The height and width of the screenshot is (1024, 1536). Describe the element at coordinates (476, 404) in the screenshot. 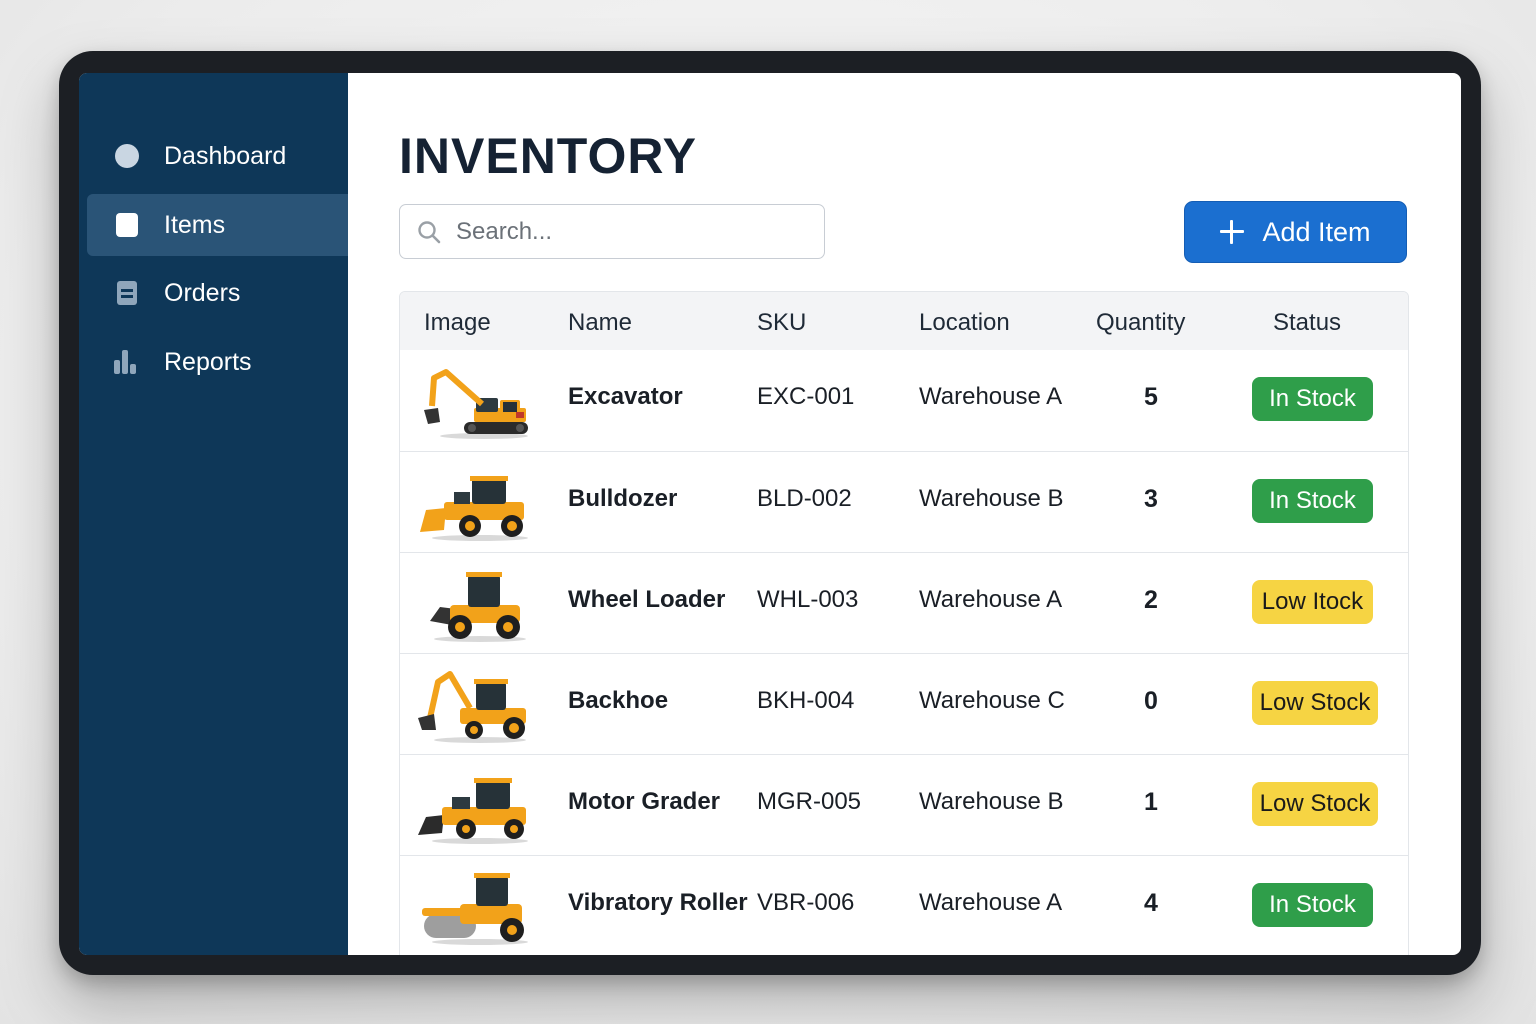

I see `excavator-image` at that location.